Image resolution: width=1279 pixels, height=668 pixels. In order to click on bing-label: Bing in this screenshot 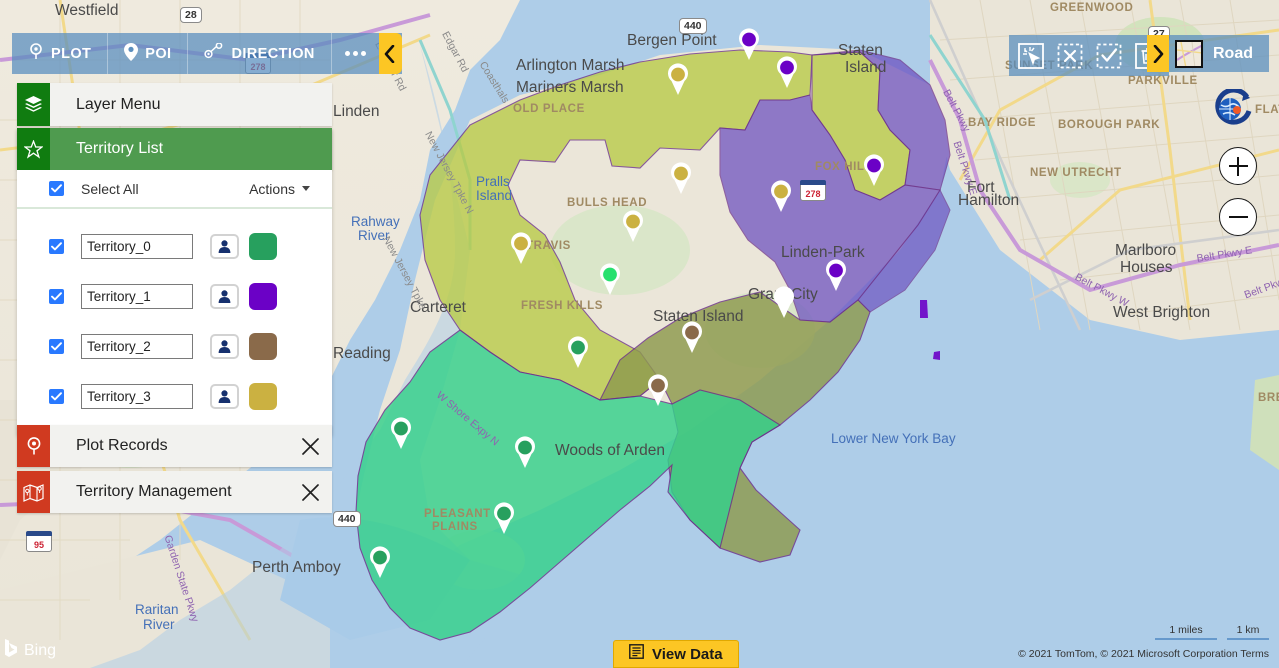, I will do `click(40, 650)`.